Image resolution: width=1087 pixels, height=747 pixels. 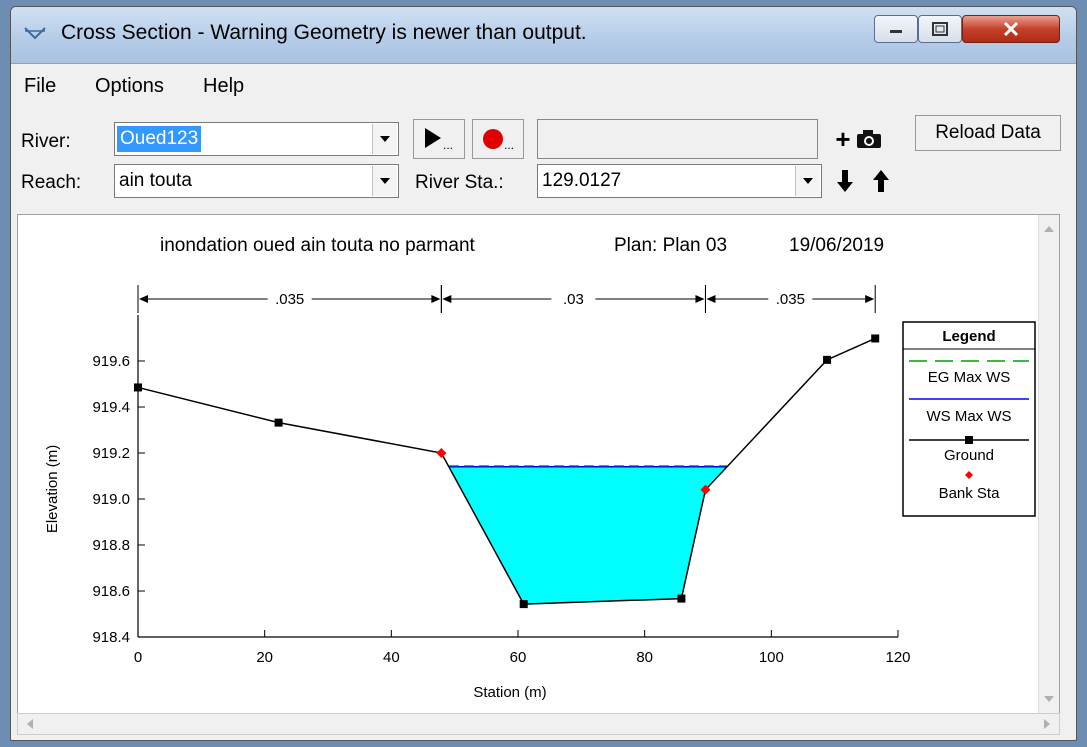 What do you see at coordinates (111, 637) in the screenshot?
I see `y-tick-label: 918.4` at bounding box center [111, 637].